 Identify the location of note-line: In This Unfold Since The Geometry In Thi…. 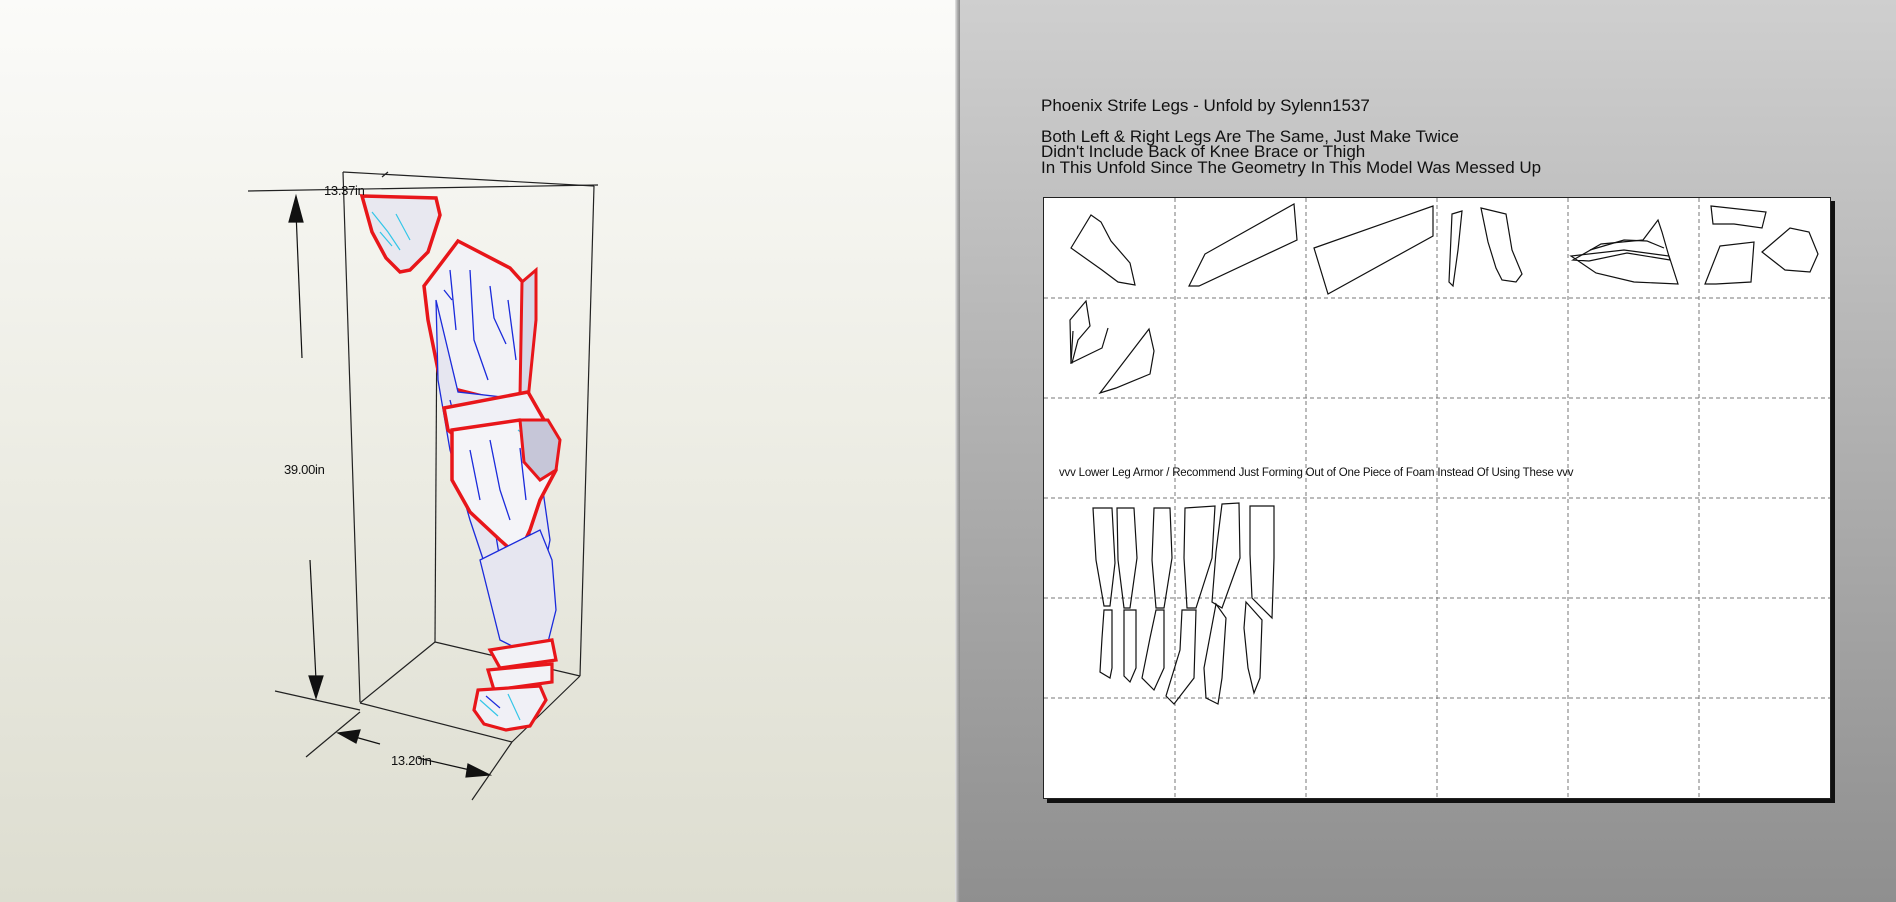
(1291, 167).